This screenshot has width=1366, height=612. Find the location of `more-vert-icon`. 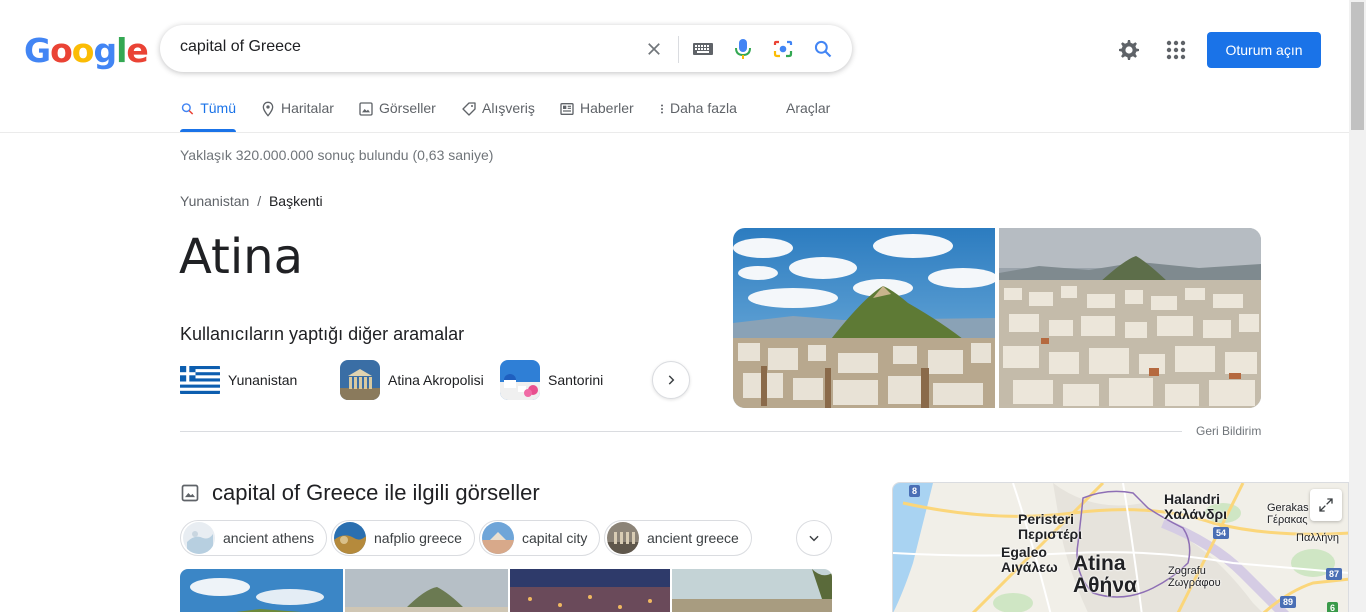

more-vert-icon is located at coordinates (662, 109).